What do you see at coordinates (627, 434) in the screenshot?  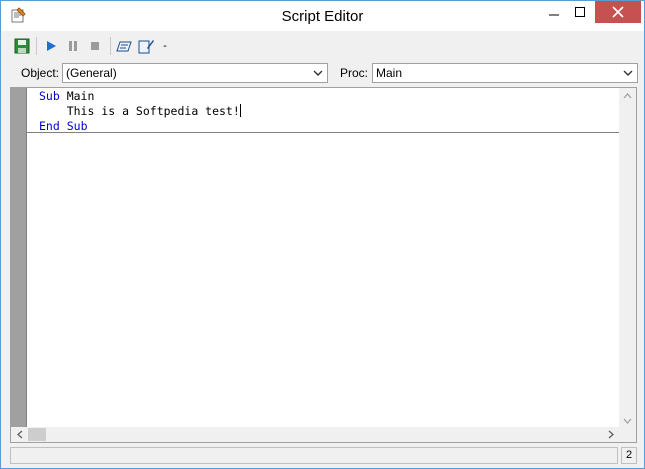 I see `scrollbar-corner` at bounding box center [627, 434].